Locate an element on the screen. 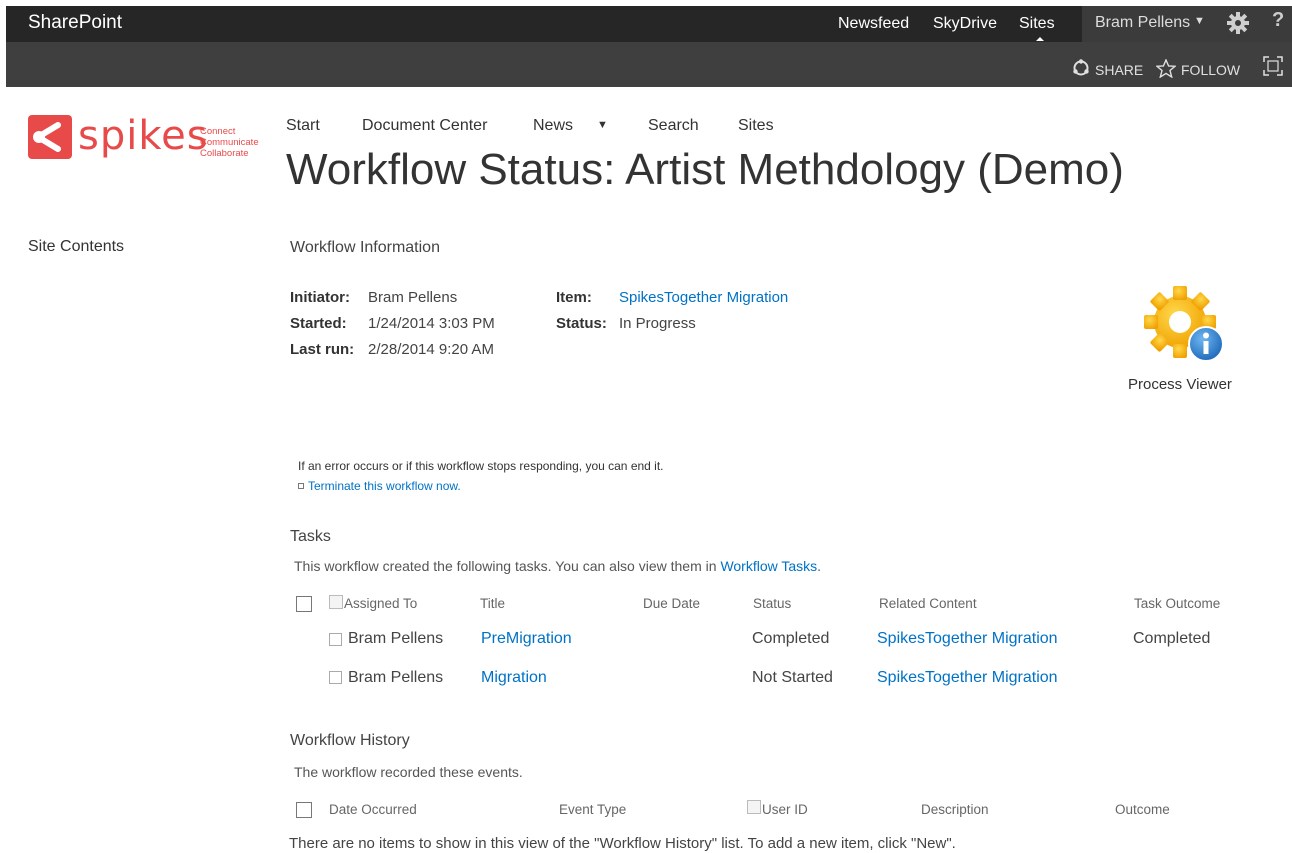 This screenshot has height=853, width=1292. select-all-history-checkbox is located at coordinates (304, 810).